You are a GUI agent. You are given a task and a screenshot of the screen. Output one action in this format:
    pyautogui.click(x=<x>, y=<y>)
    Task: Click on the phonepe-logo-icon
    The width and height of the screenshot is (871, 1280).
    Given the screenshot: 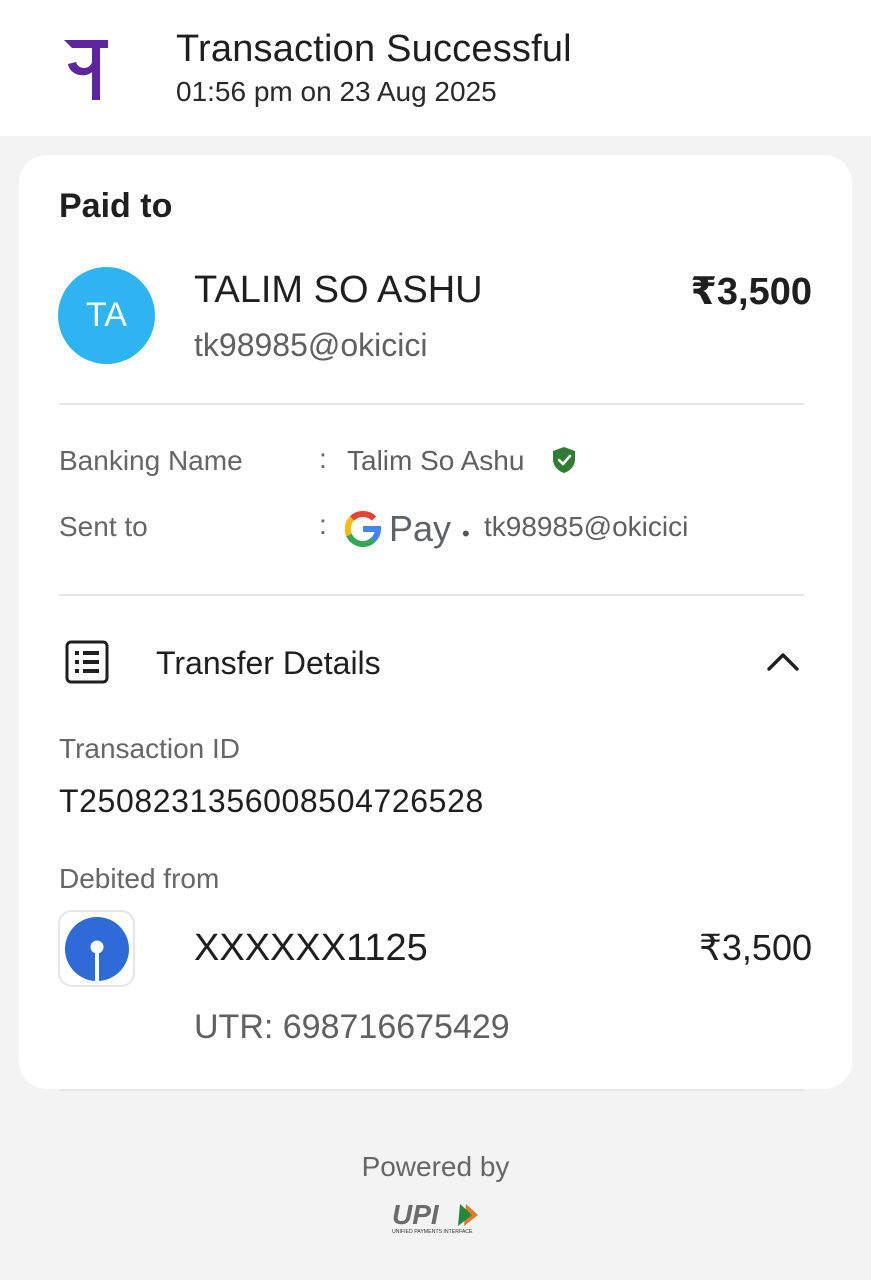 What is the action you would take?
    pyautogui.click(x=86, y=70)
    